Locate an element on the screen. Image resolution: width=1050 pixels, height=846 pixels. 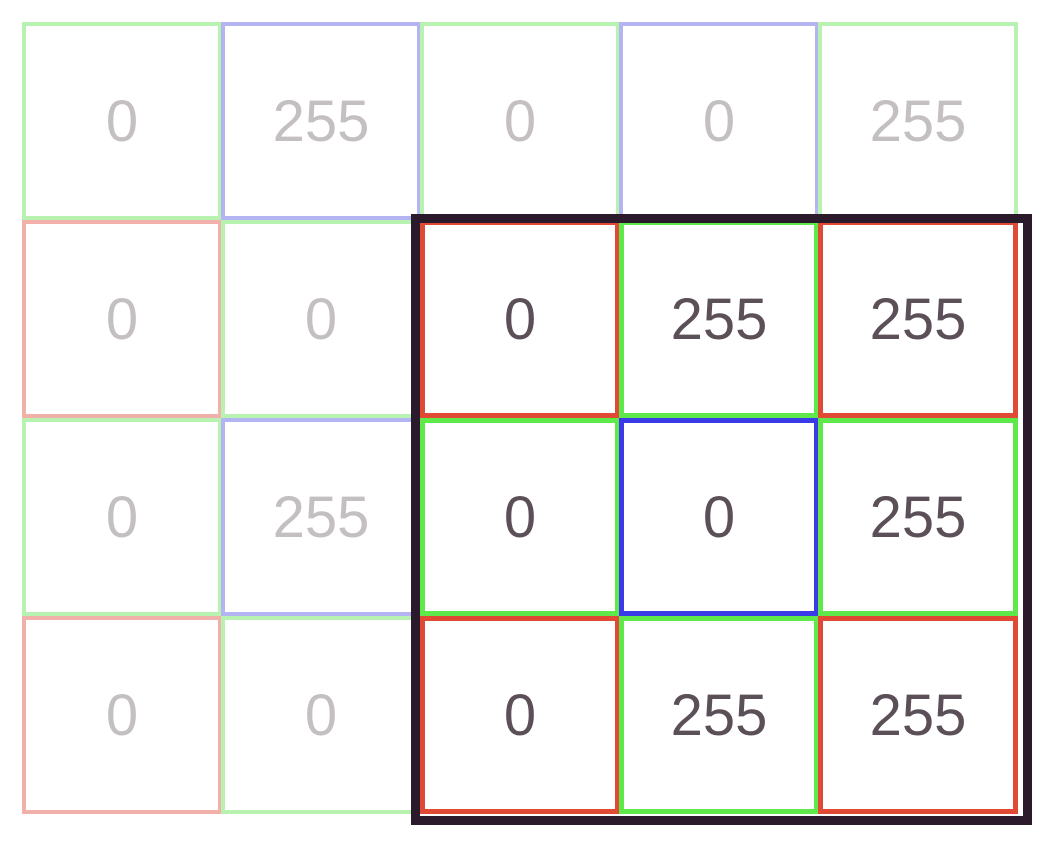
pixel-cell-r2-c2: 0 is located at coordinates (321, 319).